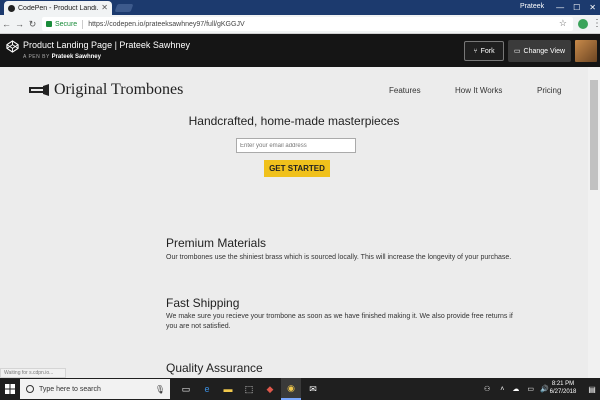 The image size is (600, 400). What do you see at coordinates (475, 51) in the screenshot?
I see `fork-icon: ⑂` at bounding box center [475, 51].